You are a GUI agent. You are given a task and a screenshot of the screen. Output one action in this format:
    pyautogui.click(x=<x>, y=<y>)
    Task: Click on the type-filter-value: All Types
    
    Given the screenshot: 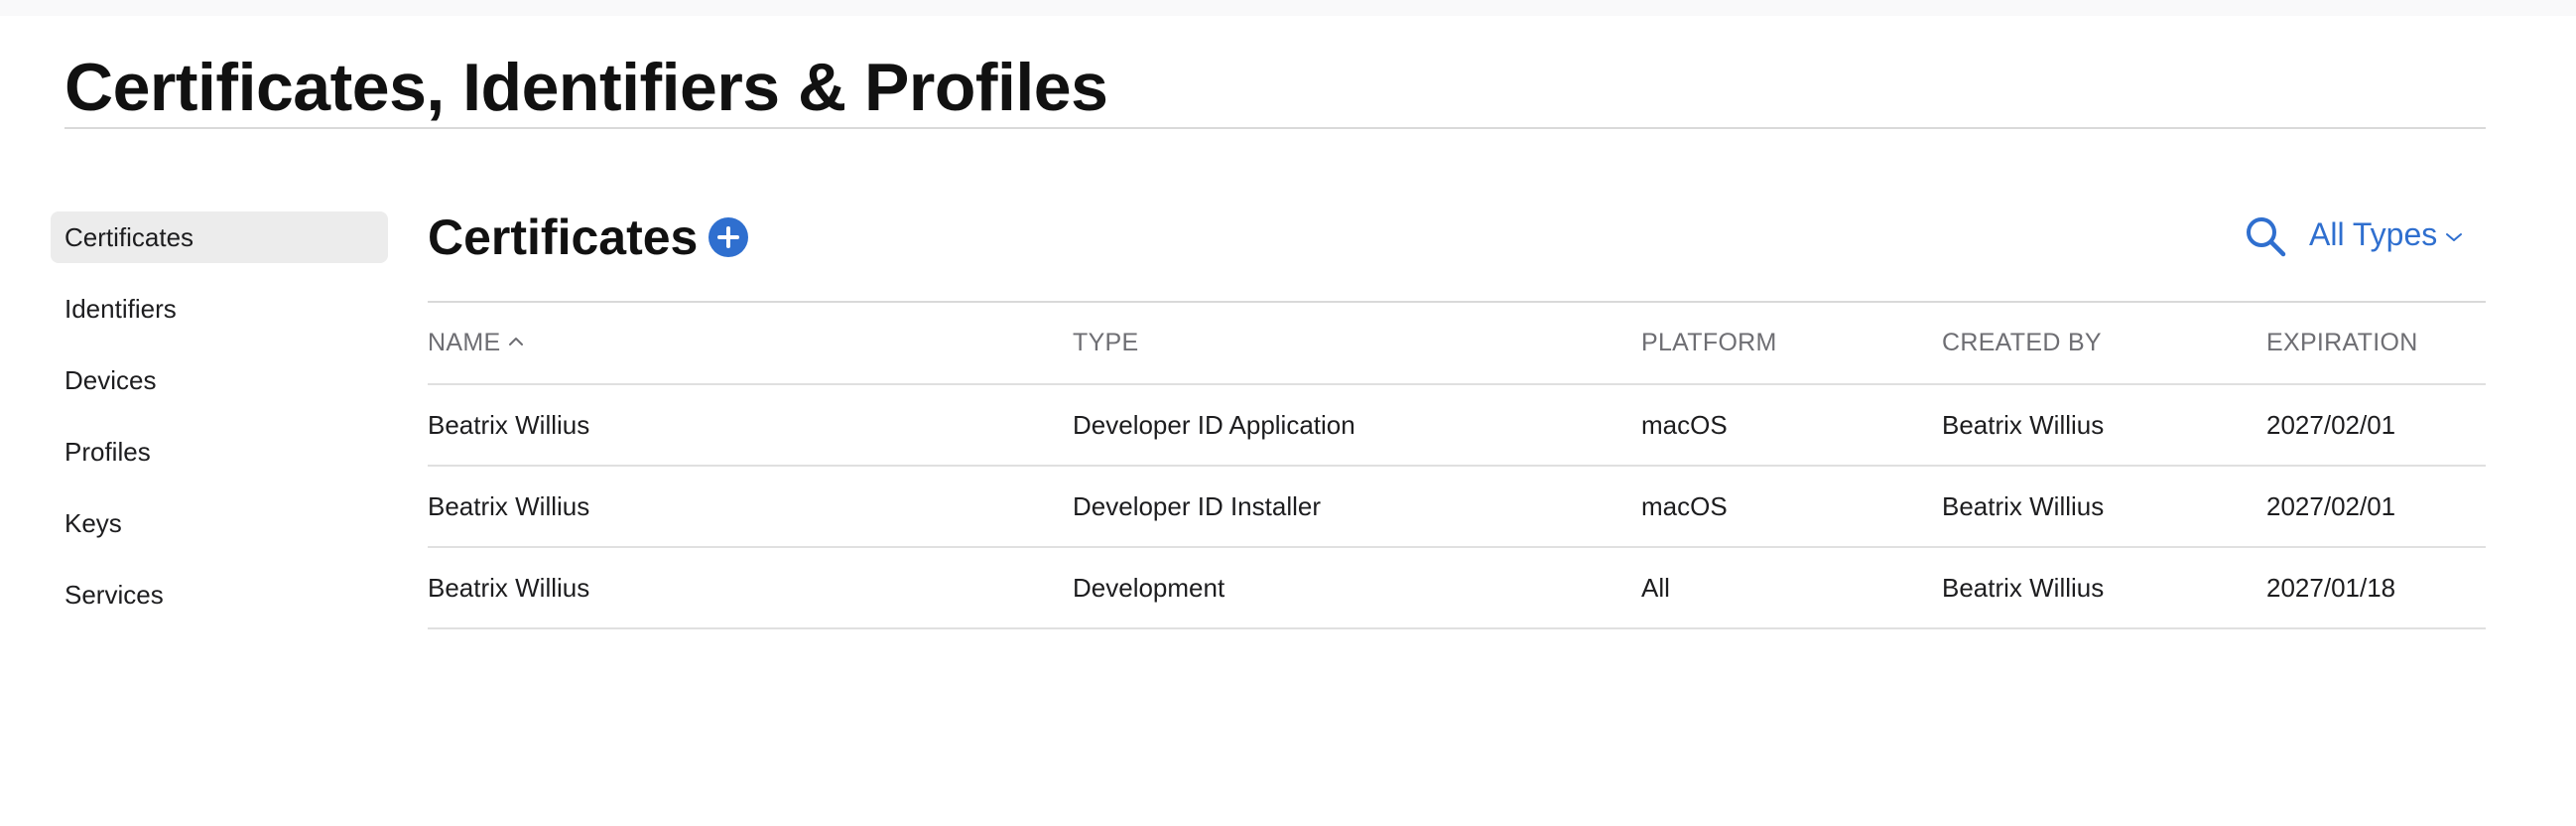 What is the action you would take?
    pyautogui.click(x=2374, y=234)
    